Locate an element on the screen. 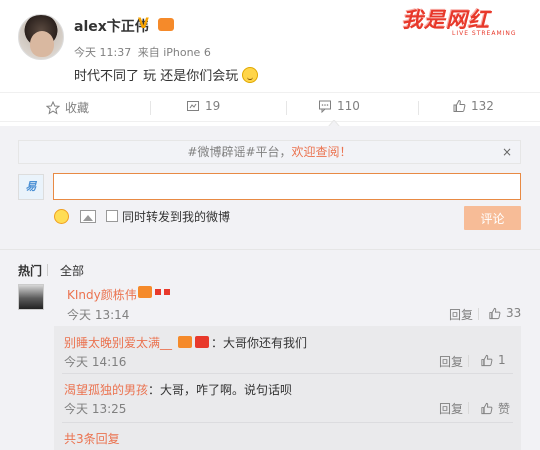  repost-button: 19 is located at coordinates (203, 106).